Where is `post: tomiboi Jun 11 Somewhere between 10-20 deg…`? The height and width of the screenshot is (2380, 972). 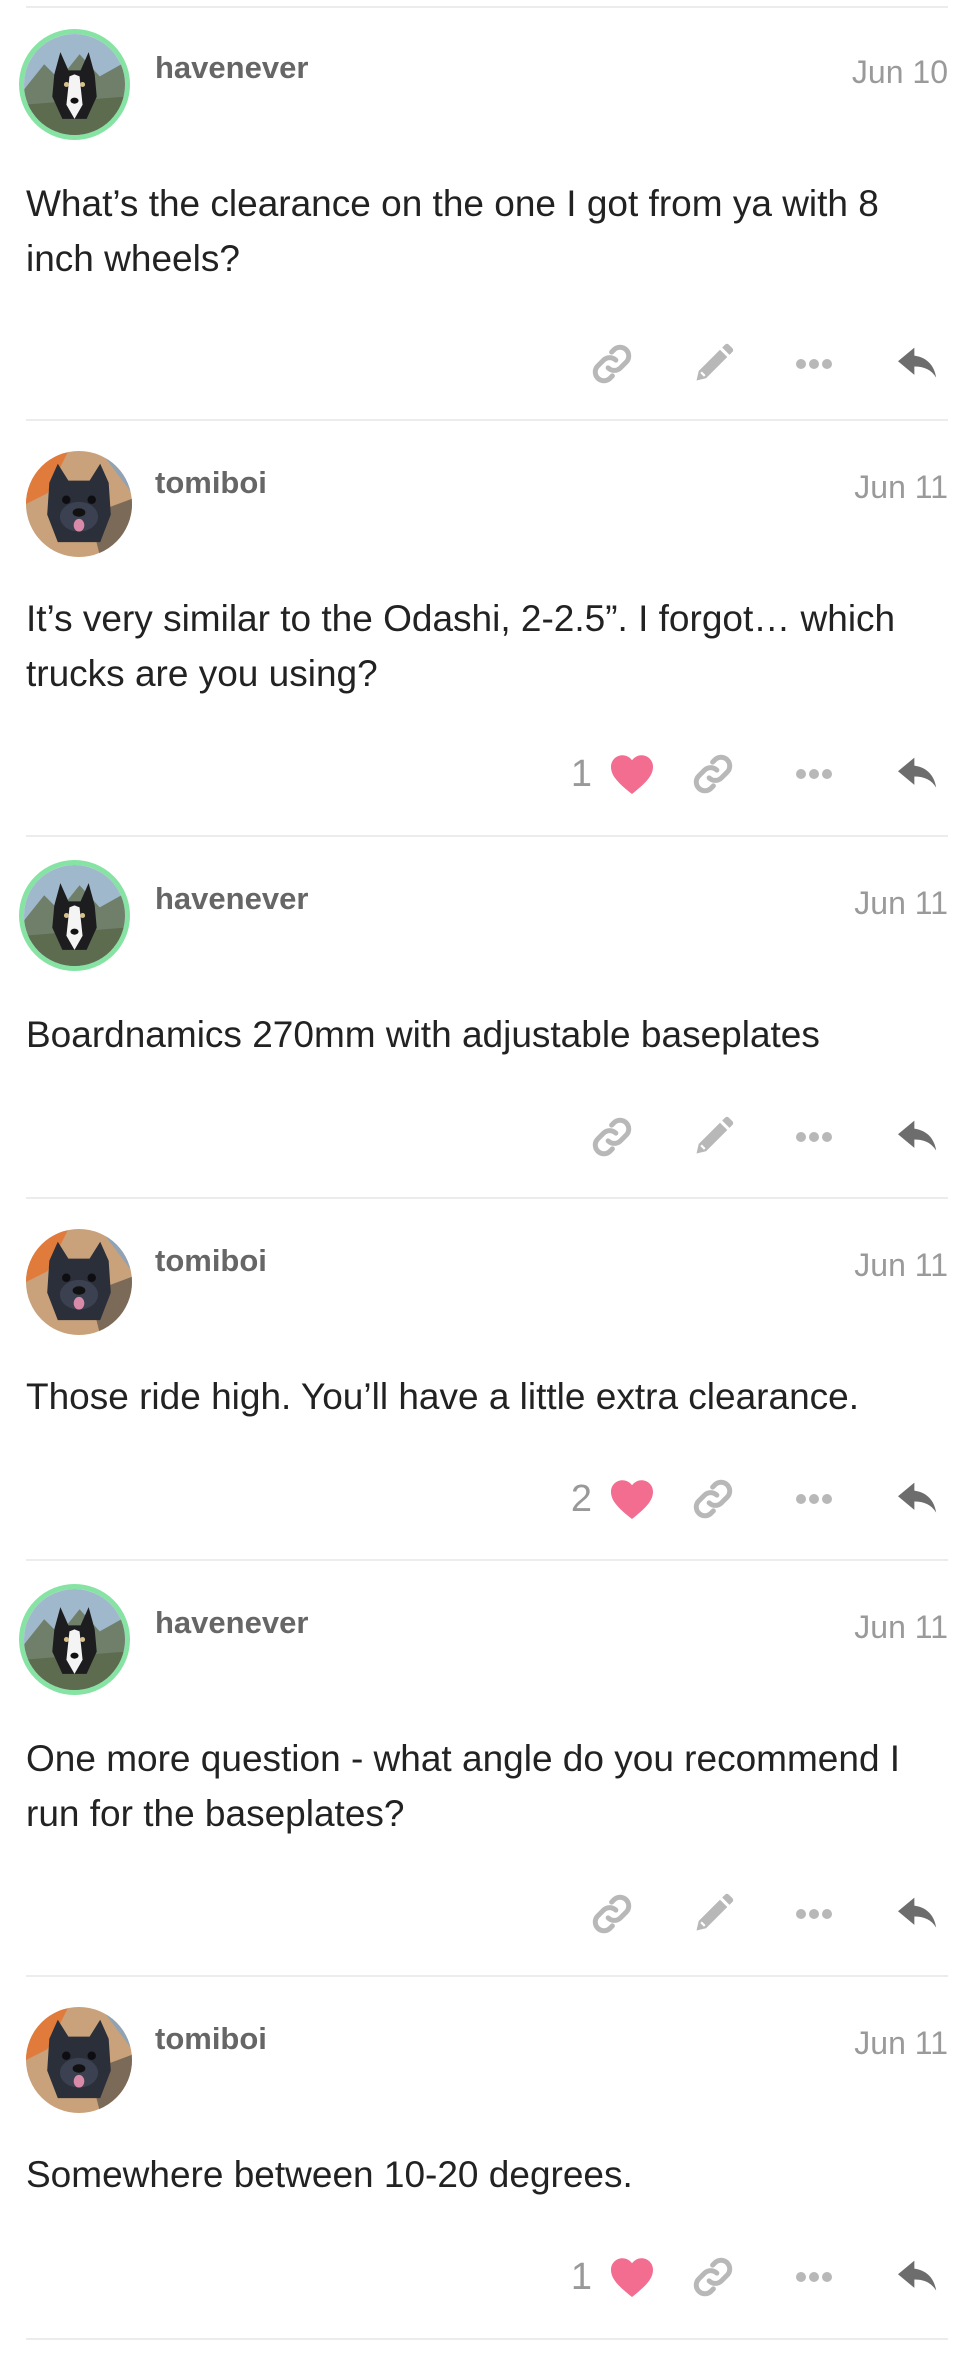
post: tomiboi Jun 11 Somewhere between 10-20 deg… is located at coordinates (487, 2158).